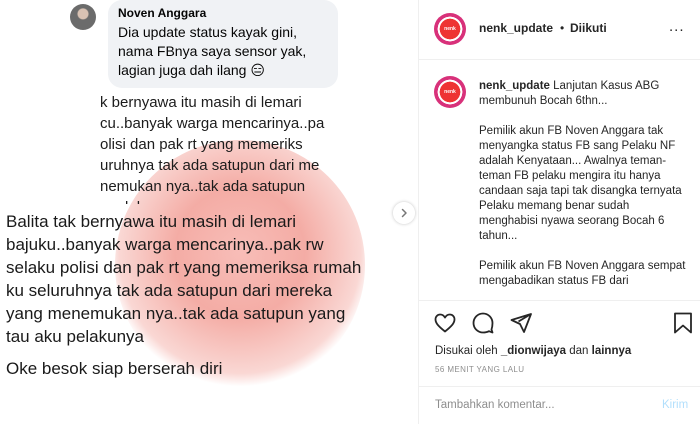  I want to click on follow-status-button: Diikuti, so click(588, 28).